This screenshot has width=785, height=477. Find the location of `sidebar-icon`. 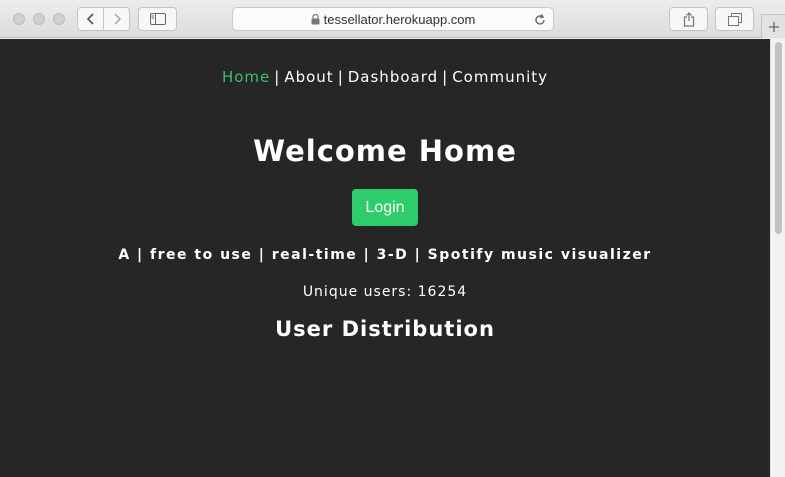

sidebar-icon is located at coordinates (157, 19).